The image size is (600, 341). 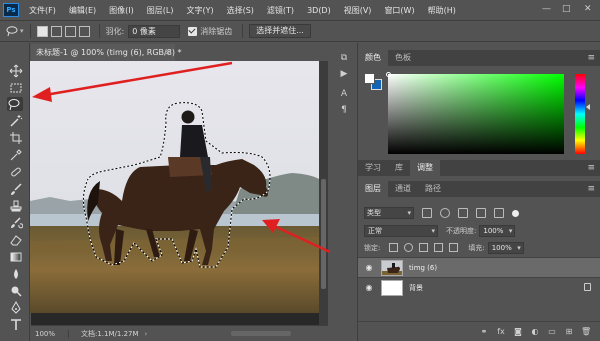 I want to click on tab-channels: 通道, so click(x=403, y=189).